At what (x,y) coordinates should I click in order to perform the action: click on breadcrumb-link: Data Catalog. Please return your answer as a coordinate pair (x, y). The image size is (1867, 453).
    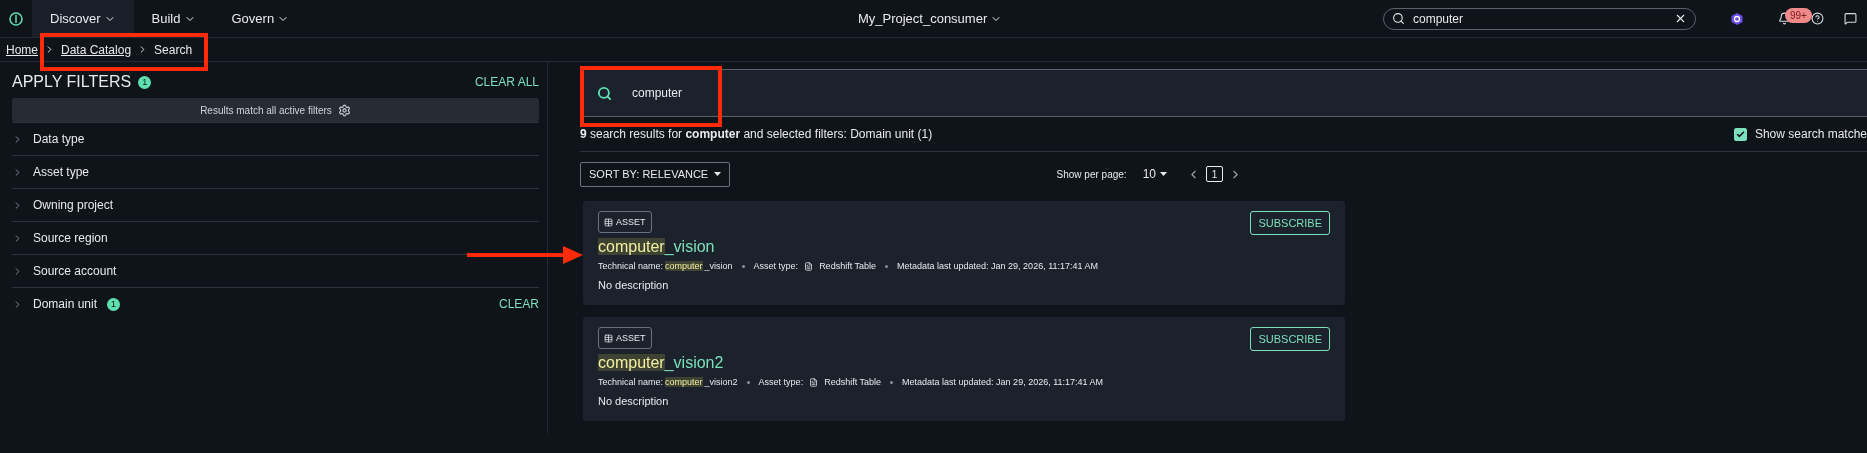
    Looking at the image, I should click on (96, 49).